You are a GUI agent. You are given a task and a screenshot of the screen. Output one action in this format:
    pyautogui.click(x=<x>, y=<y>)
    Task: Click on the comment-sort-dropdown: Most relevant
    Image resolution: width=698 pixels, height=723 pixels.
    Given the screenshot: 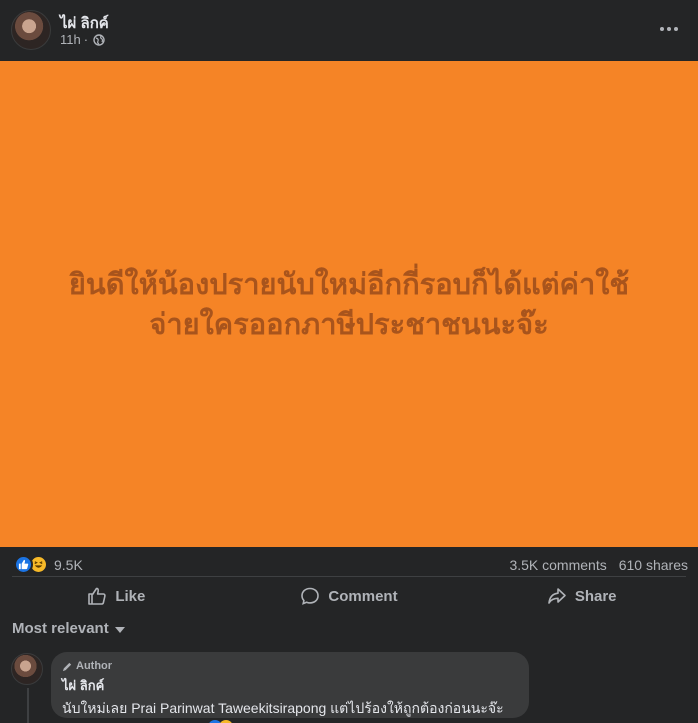 What is the action you would take?
    pyautogui.click(x=68, y=628)
    